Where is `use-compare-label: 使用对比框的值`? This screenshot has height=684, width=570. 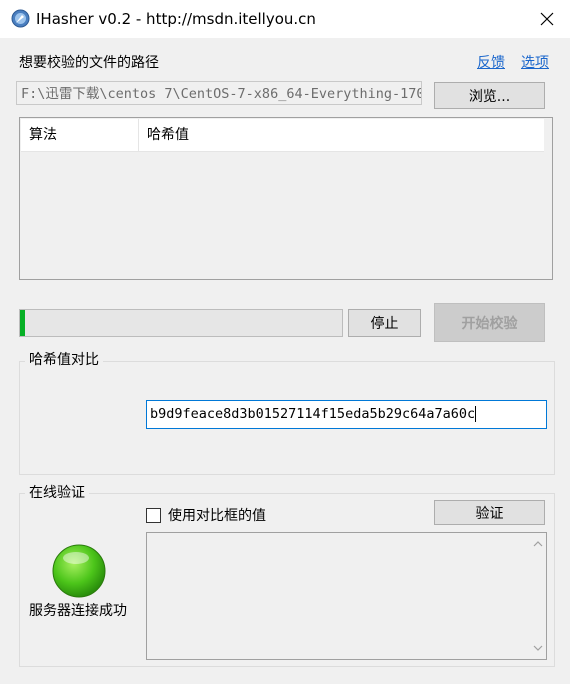 use-compare-label: 使用对比框的值 is located at coordinates (217, 516).